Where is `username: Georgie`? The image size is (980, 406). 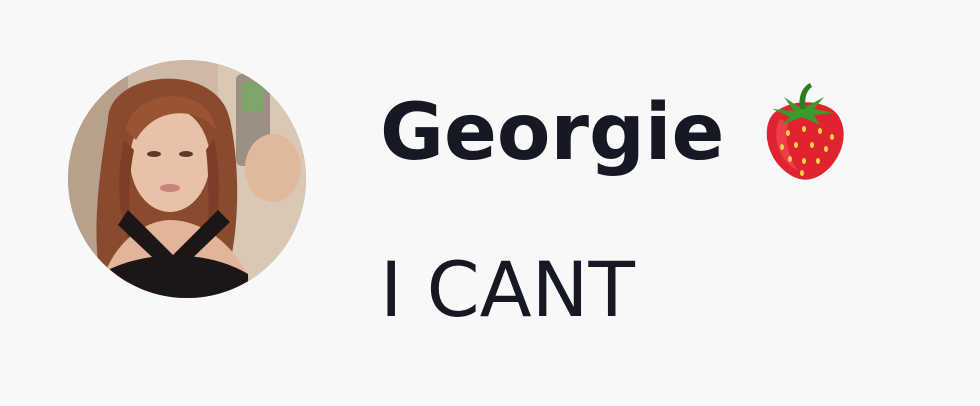 username: Georgie is located at coordinates (552, 133).